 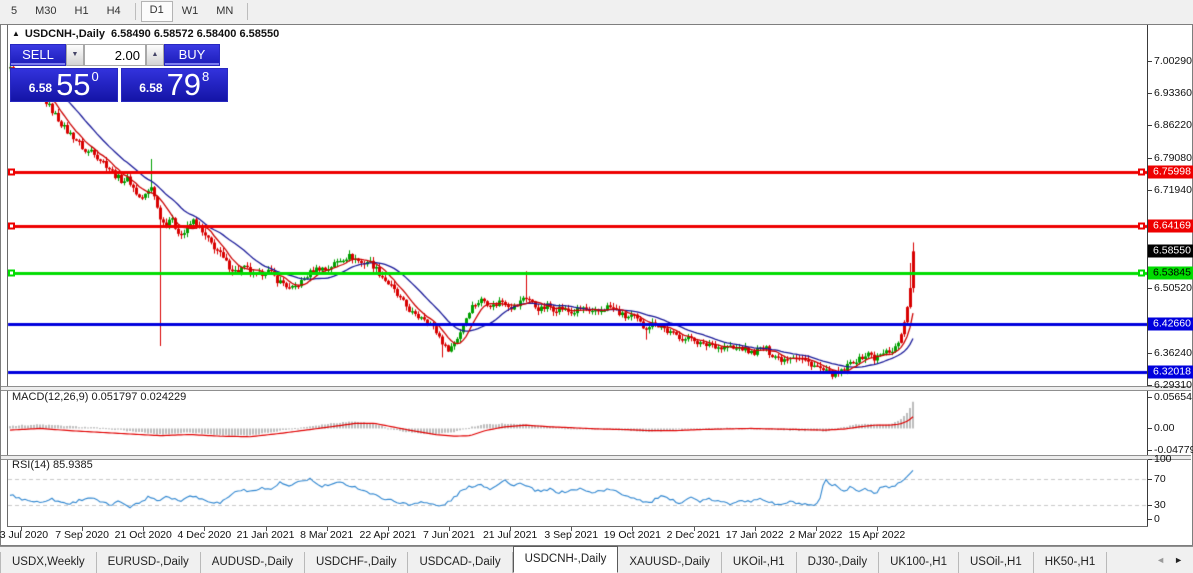 I want to click on timeframe-button-d1: D1, so click(x=156, y=11).